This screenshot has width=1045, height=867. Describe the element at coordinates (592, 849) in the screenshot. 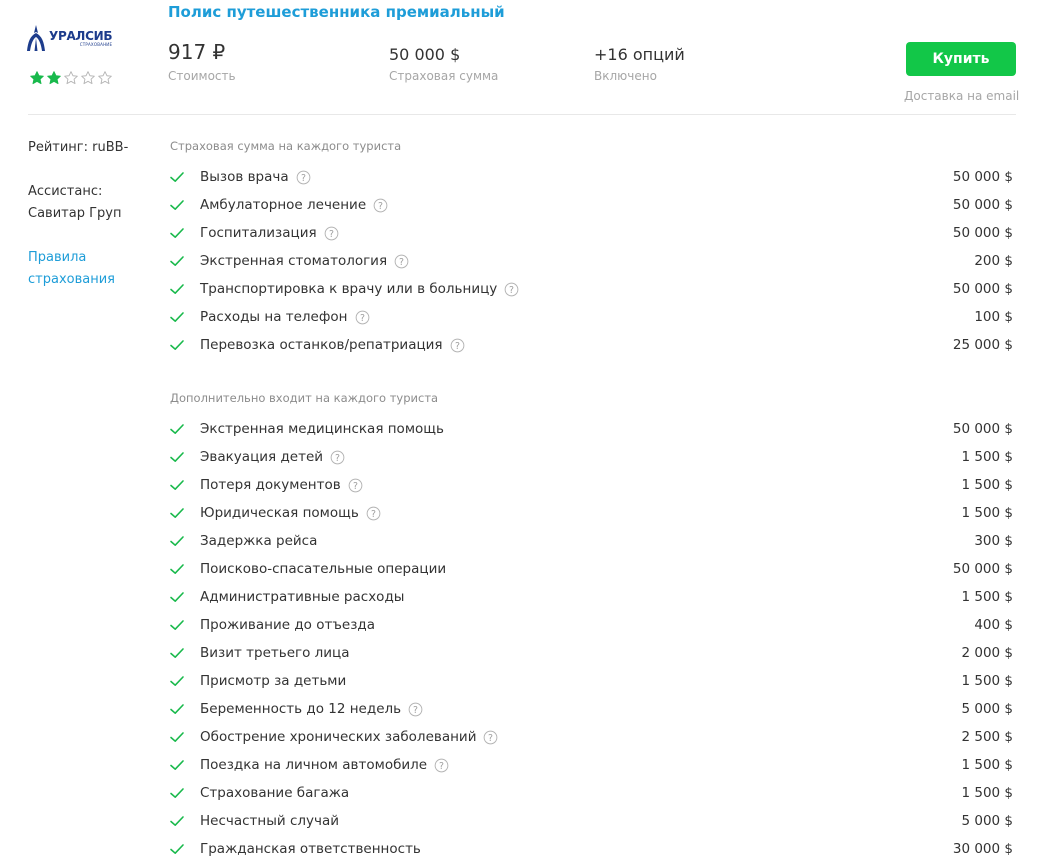

I see `coverage-row: Гражданская ответственность 30 000 $` at that location.